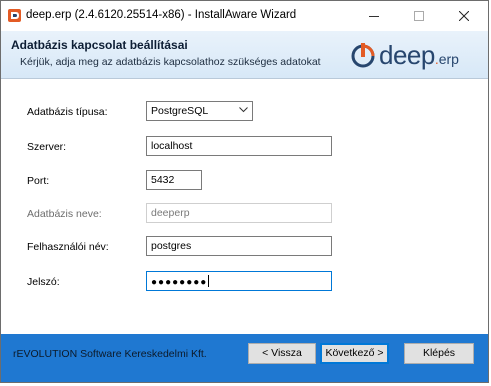  Describe the element at coordinates (43, 282) in the screenshot. I see `password-label: Jelszó:` at that location.